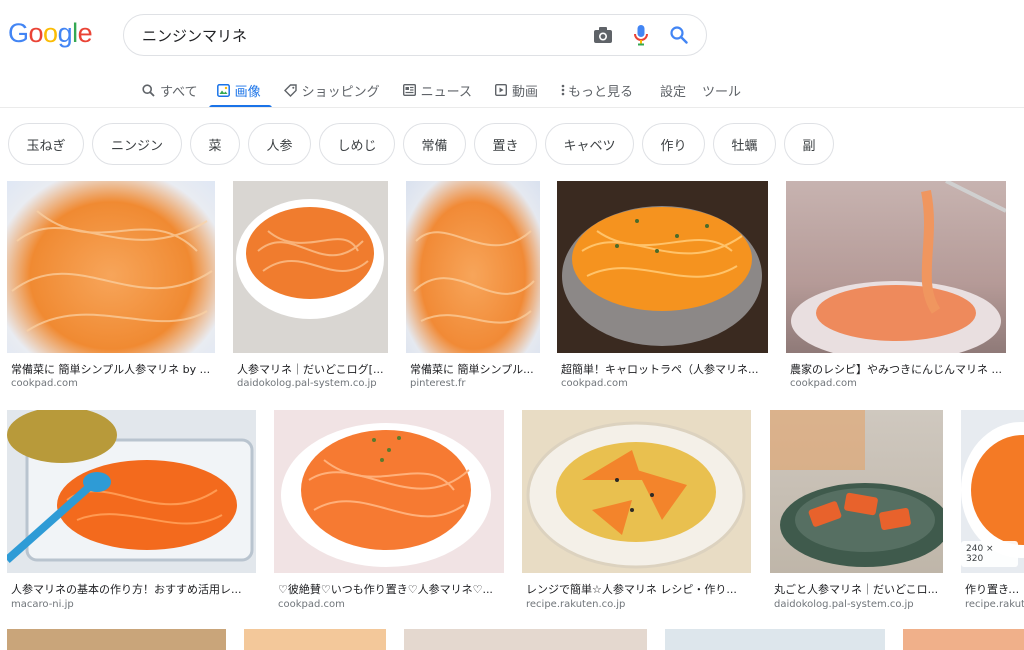  I want to click on tab-shopping: ショッピング, so click(331, 90).